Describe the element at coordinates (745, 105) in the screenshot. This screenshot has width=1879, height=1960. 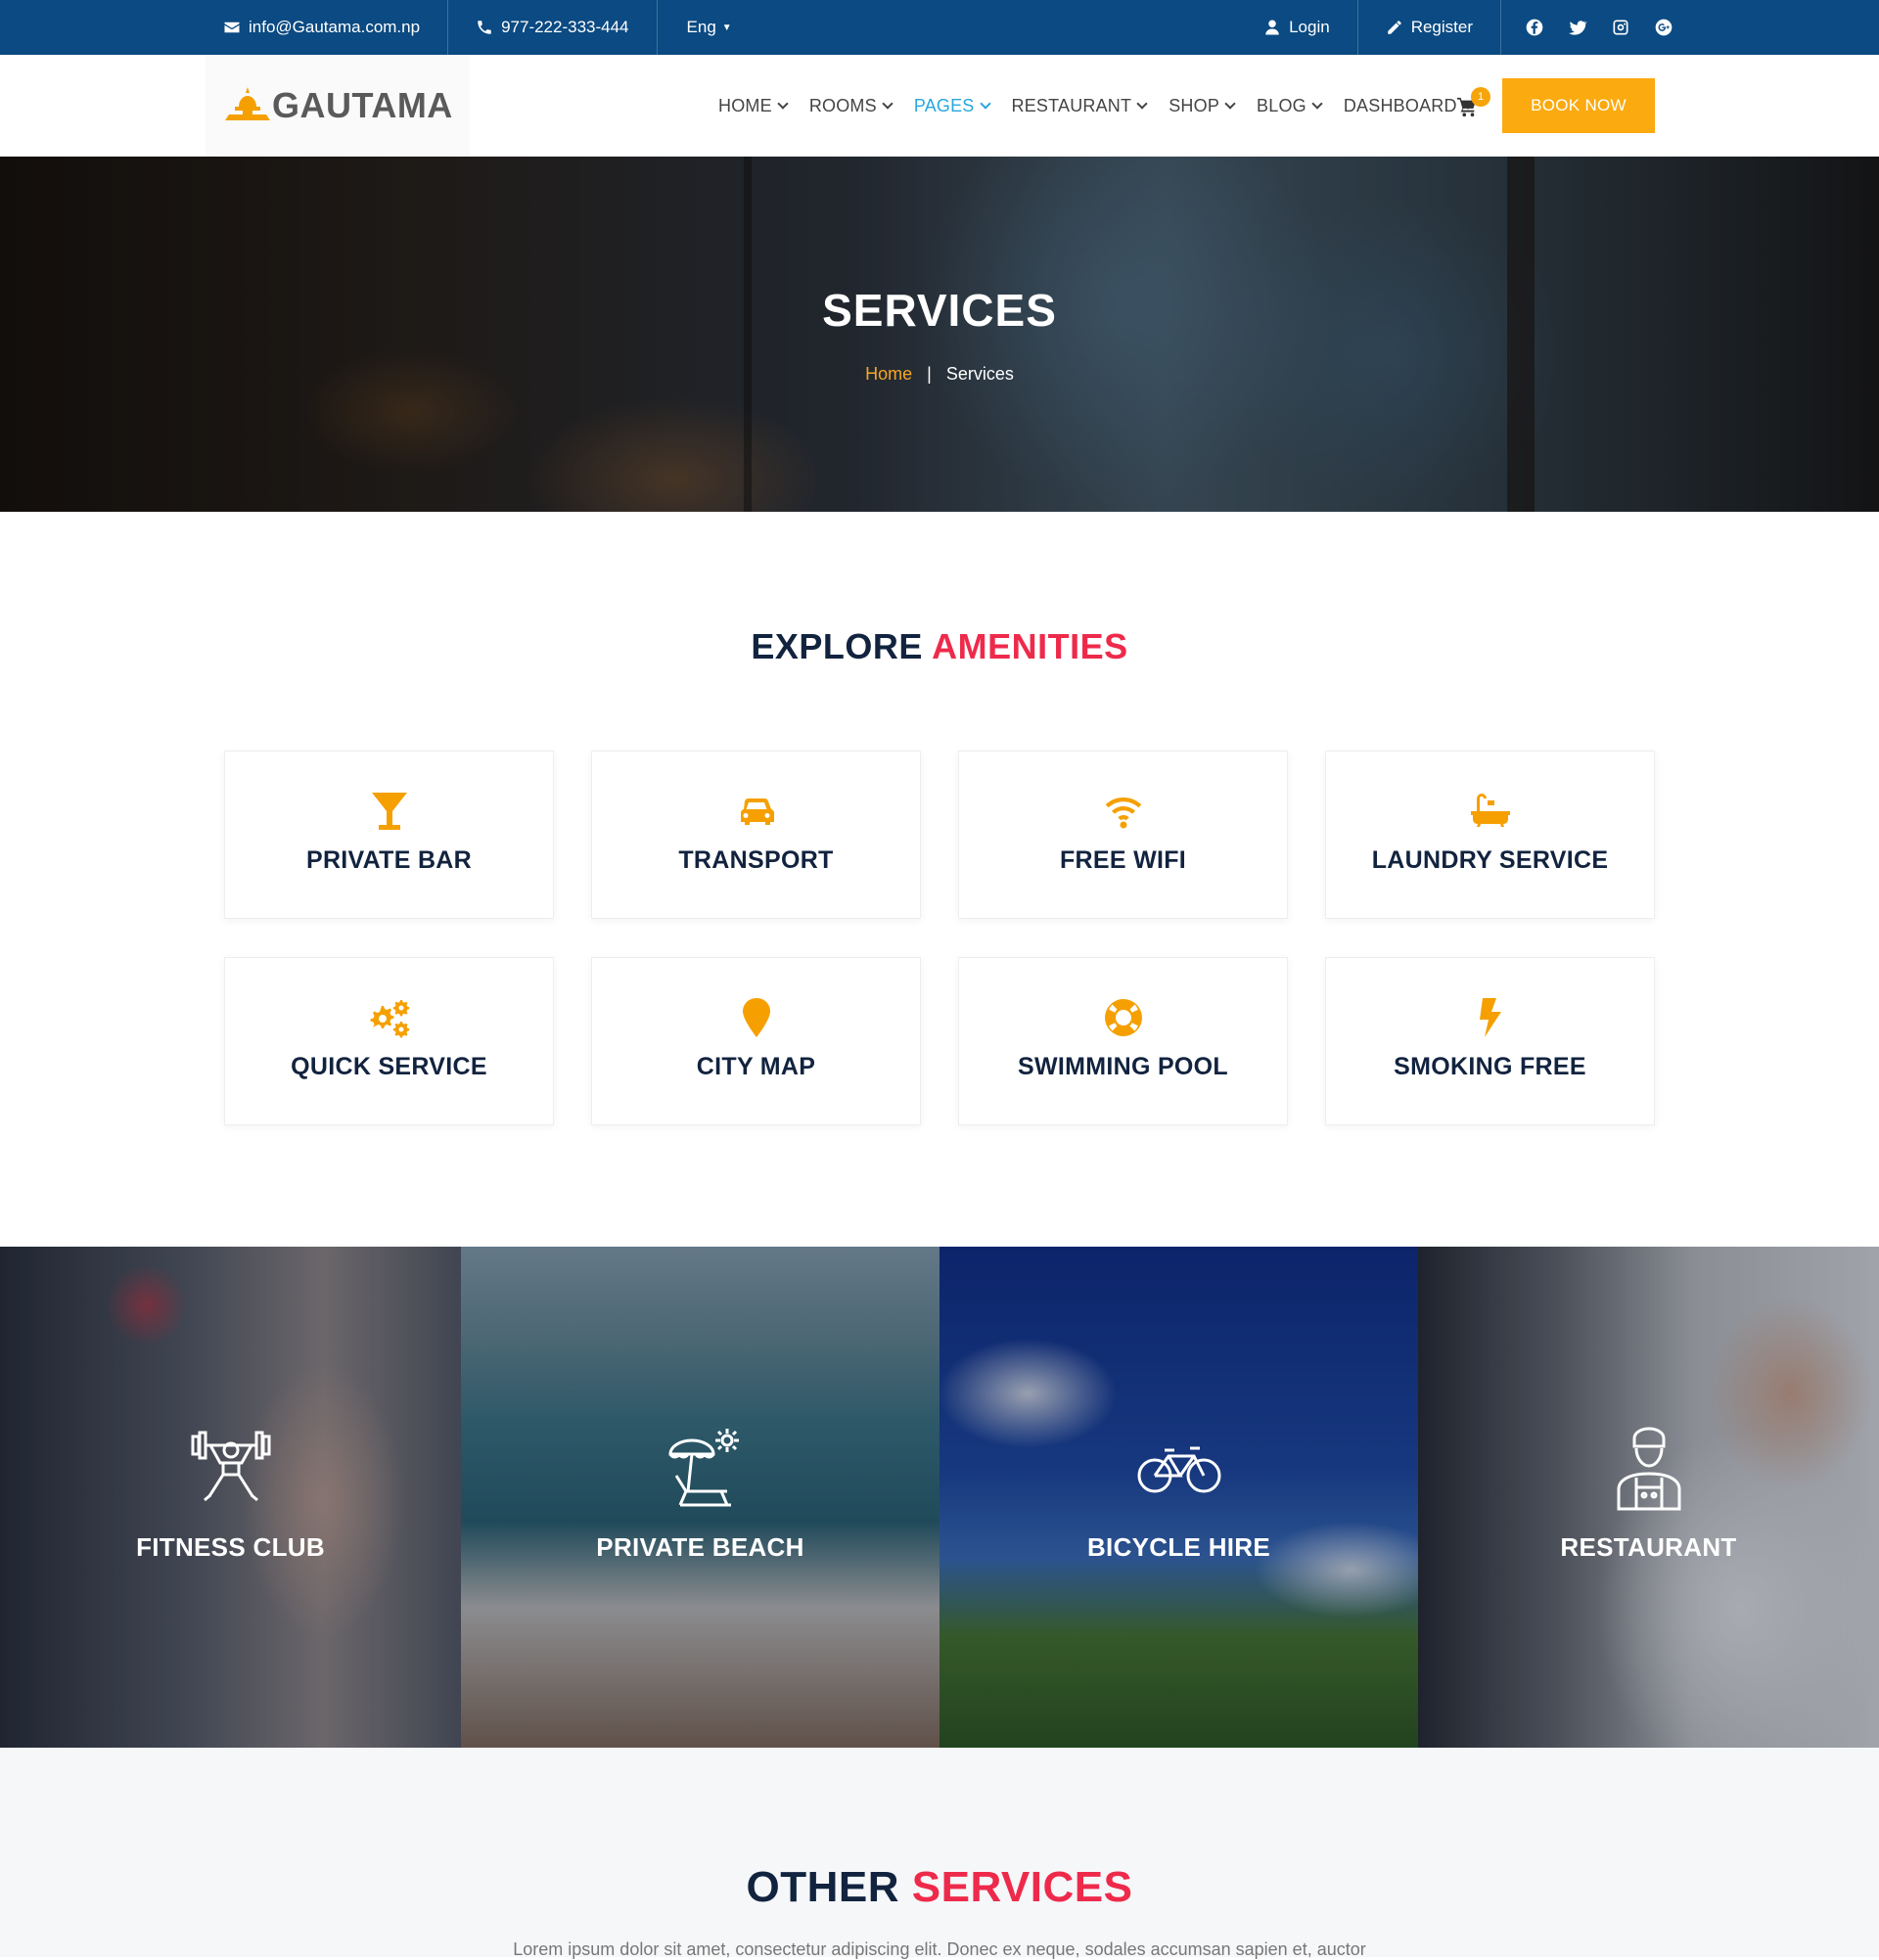
I see `nav-home-label: HOME` at that location.